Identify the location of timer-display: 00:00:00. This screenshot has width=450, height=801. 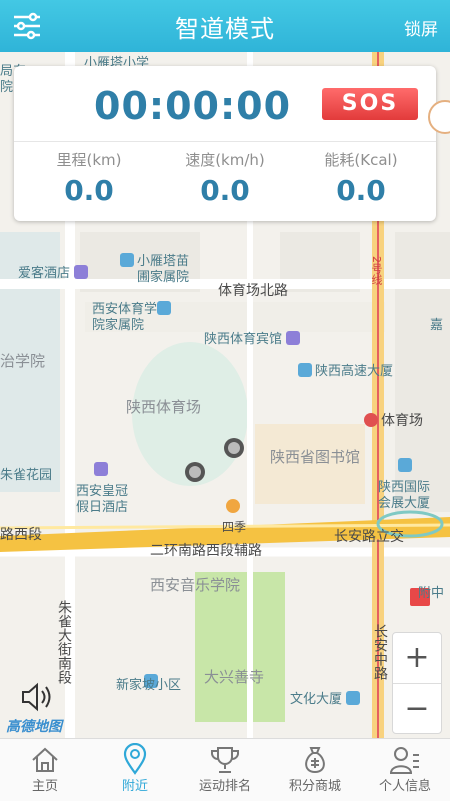
(193, 106).